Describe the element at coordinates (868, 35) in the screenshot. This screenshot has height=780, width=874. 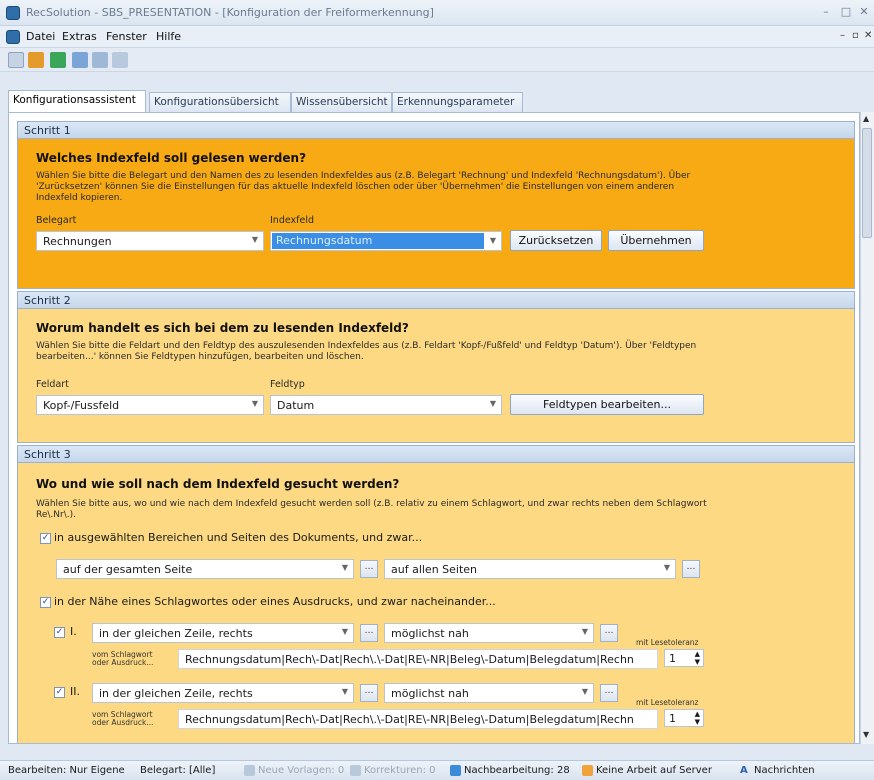
I see `mdi-close-icon: ✕` at that location.